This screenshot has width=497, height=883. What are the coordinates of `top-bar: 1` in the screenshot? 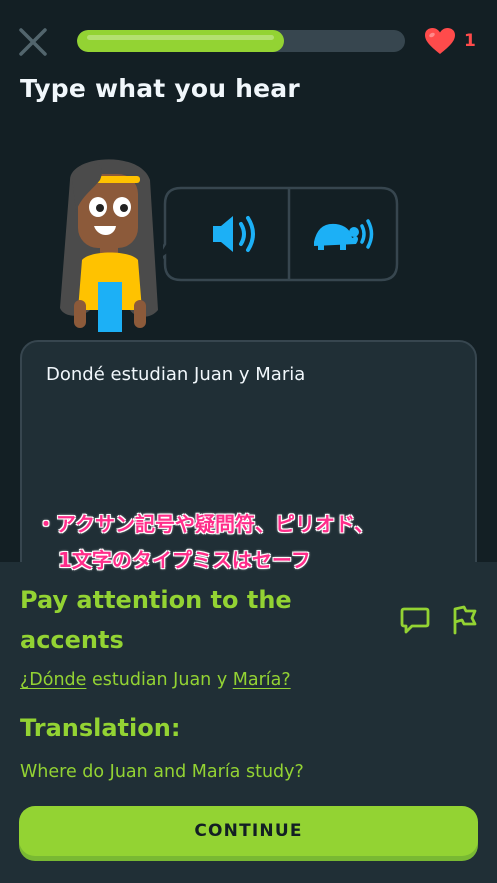 It's located at (248, 40).